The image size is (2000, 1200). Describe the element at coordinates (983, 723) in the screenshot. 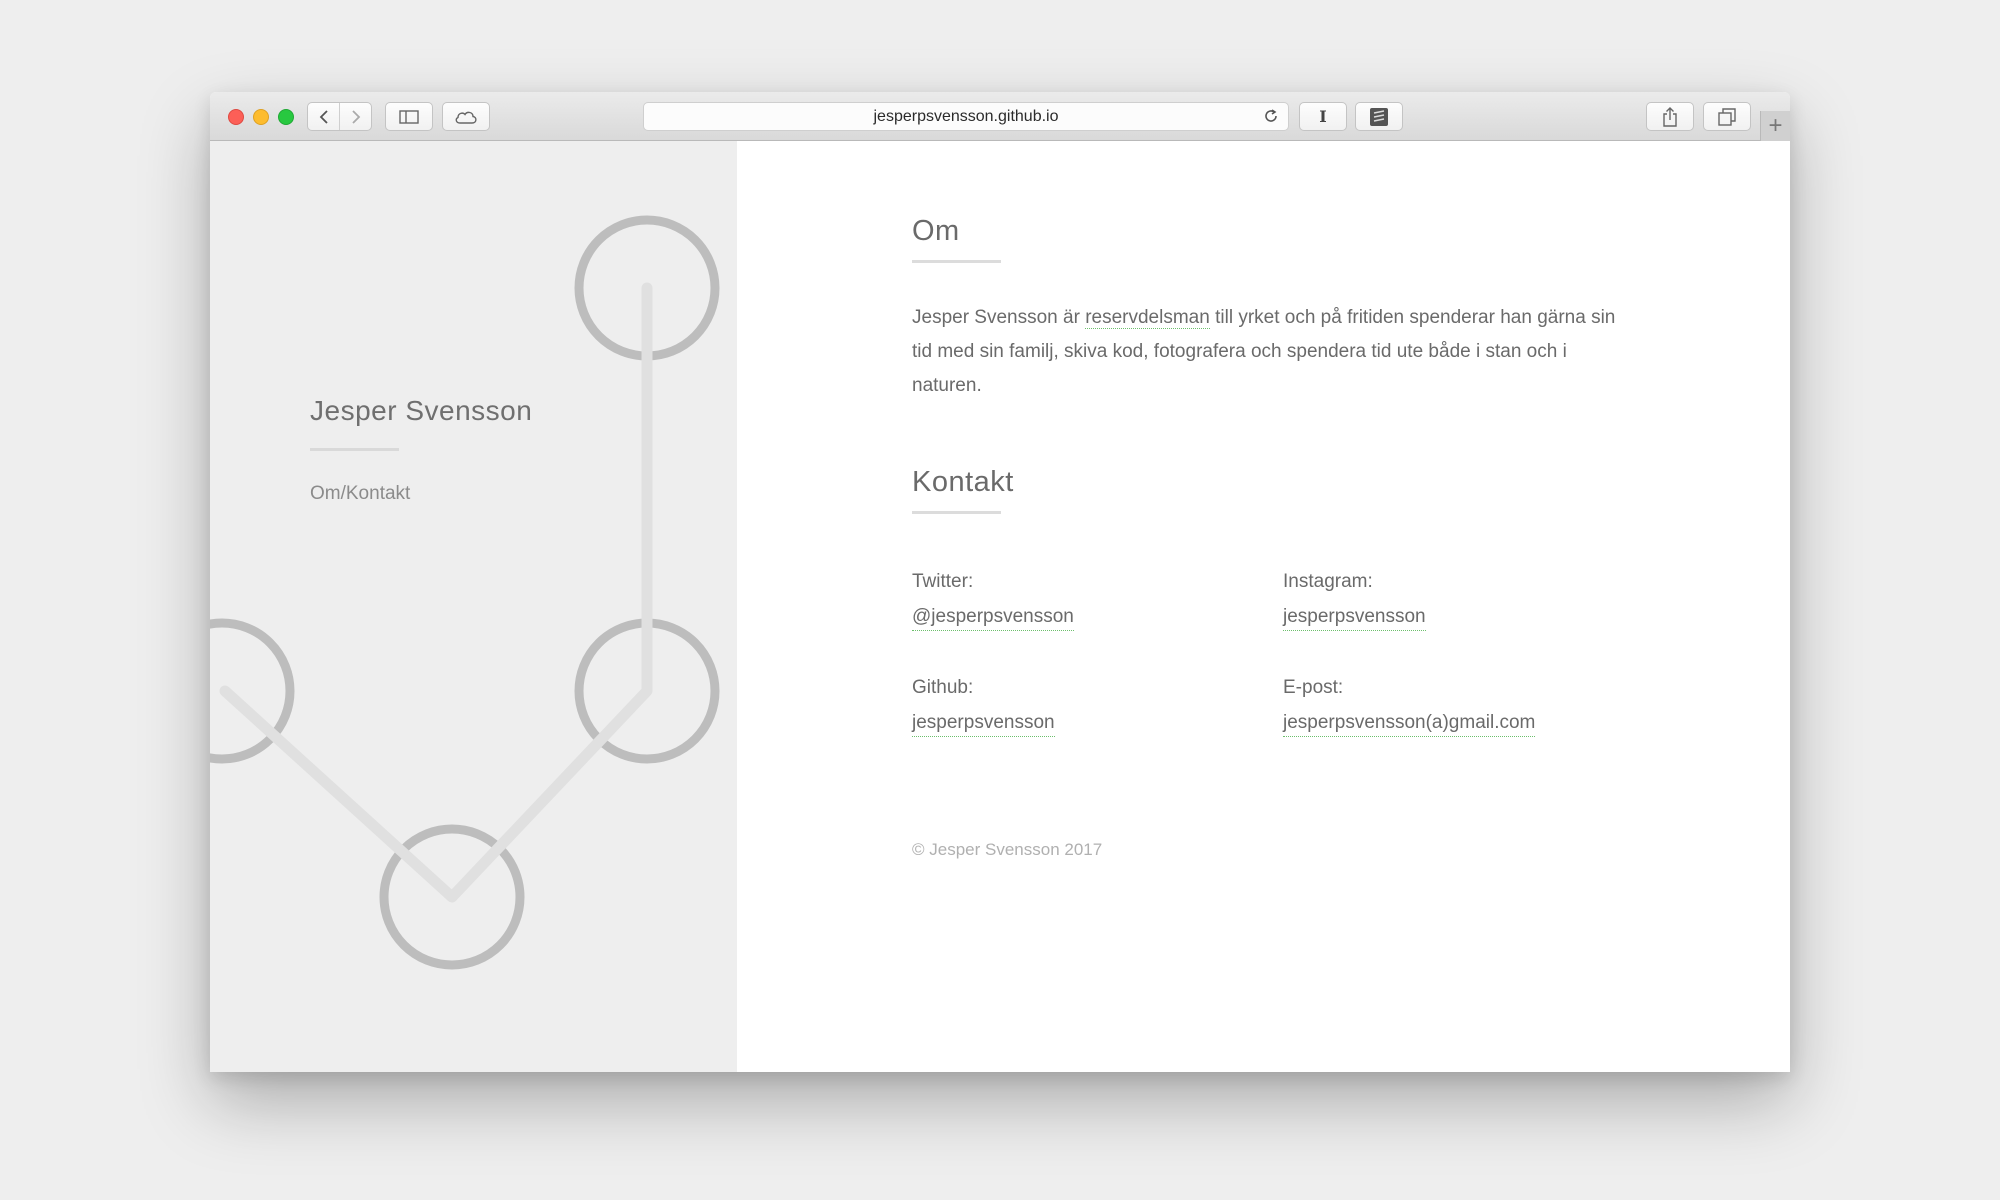

I see `github-link: jesperpsvensson` at that location.